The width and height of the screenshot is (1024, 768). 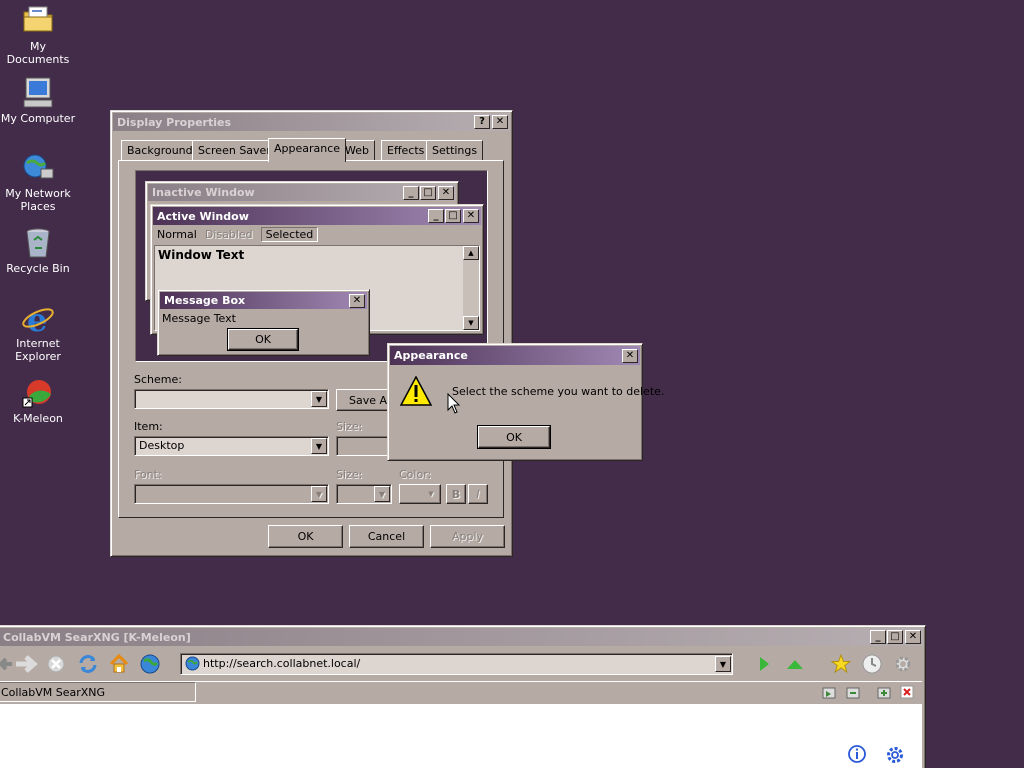 I want to click on preview-active-title: Active Window, so click(x=203, y=216).